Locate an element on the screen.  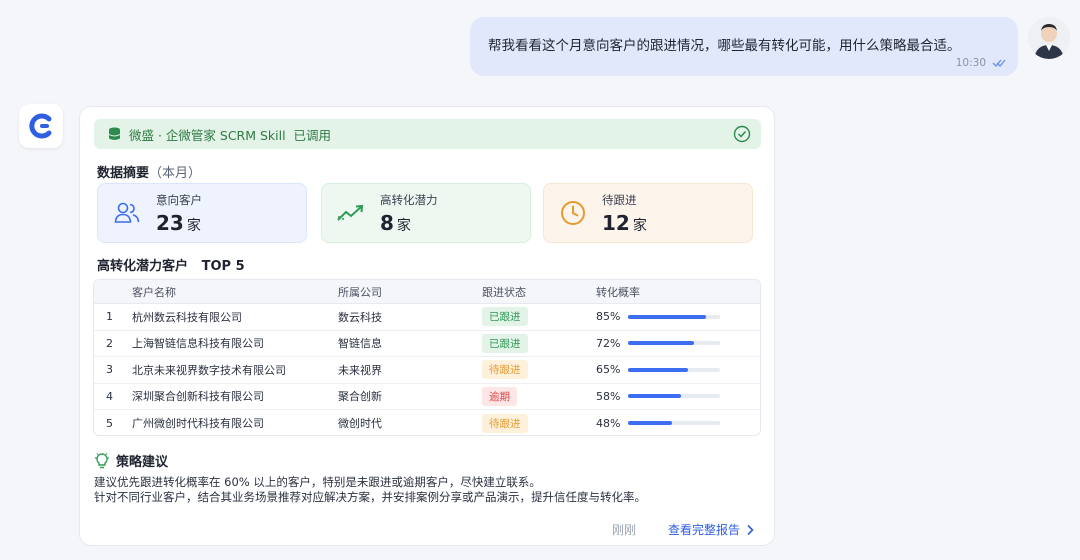
row-customer-name: 北京未来视界数字技术有限公司 is located at coordinates (209, 370).